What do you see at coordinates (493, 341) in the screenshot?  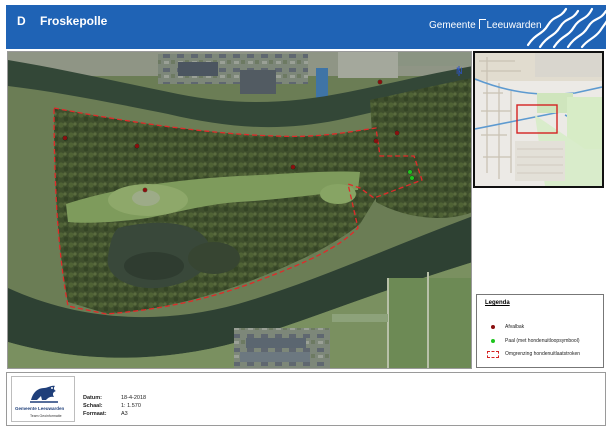 I see `green-dot-icon` at bounding box center [493, 341].